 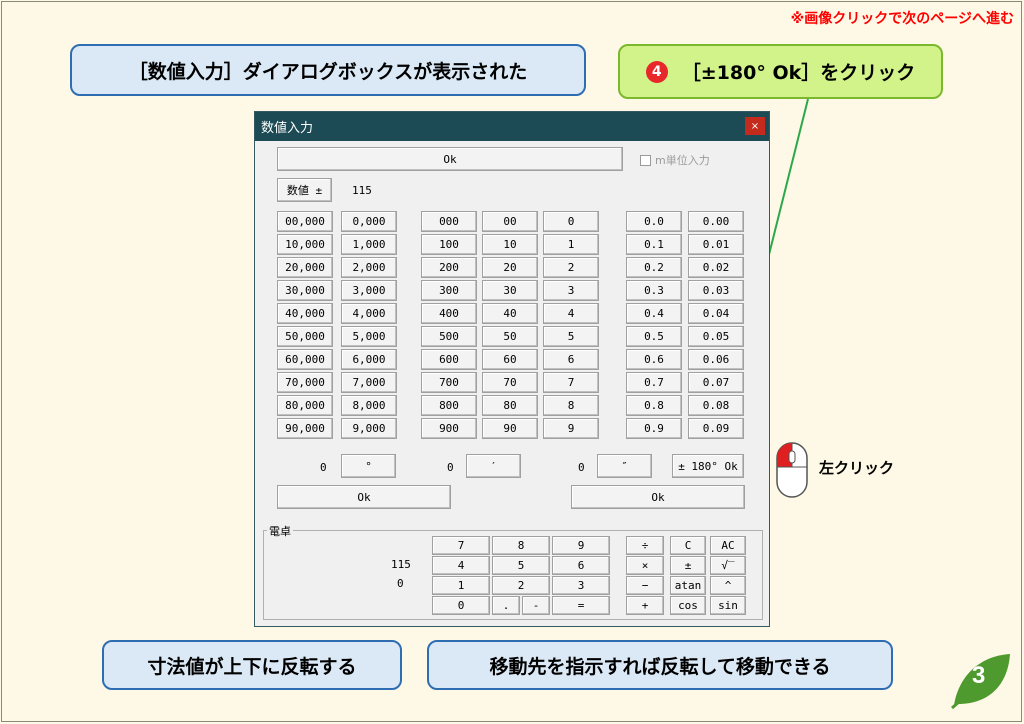 I want to click on second-button: ″, so click(x=624, y=466).